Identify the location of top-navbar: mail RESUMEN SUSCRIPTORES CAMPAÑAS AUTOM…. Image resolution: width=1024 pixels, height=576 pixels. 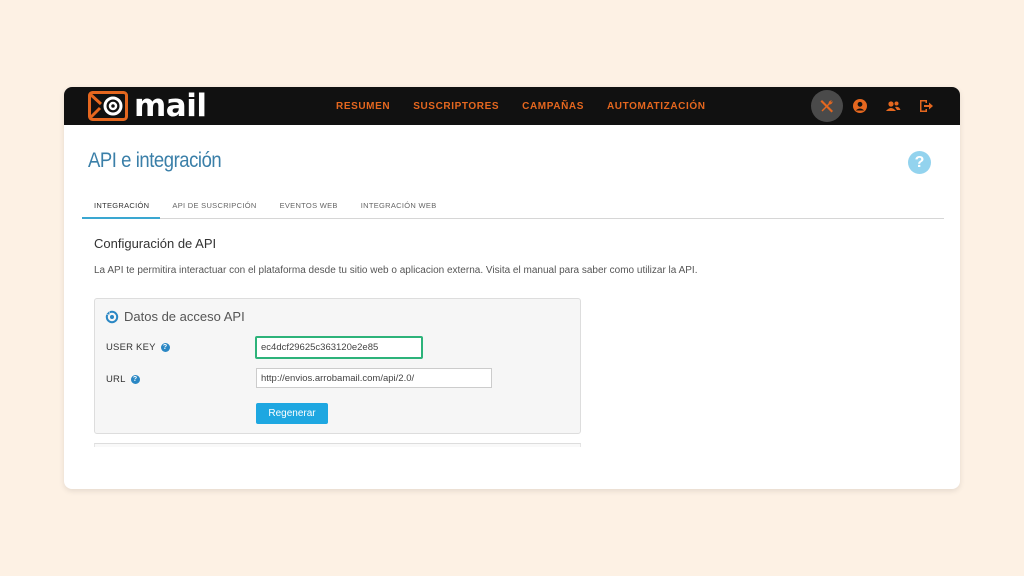
(512, 106).